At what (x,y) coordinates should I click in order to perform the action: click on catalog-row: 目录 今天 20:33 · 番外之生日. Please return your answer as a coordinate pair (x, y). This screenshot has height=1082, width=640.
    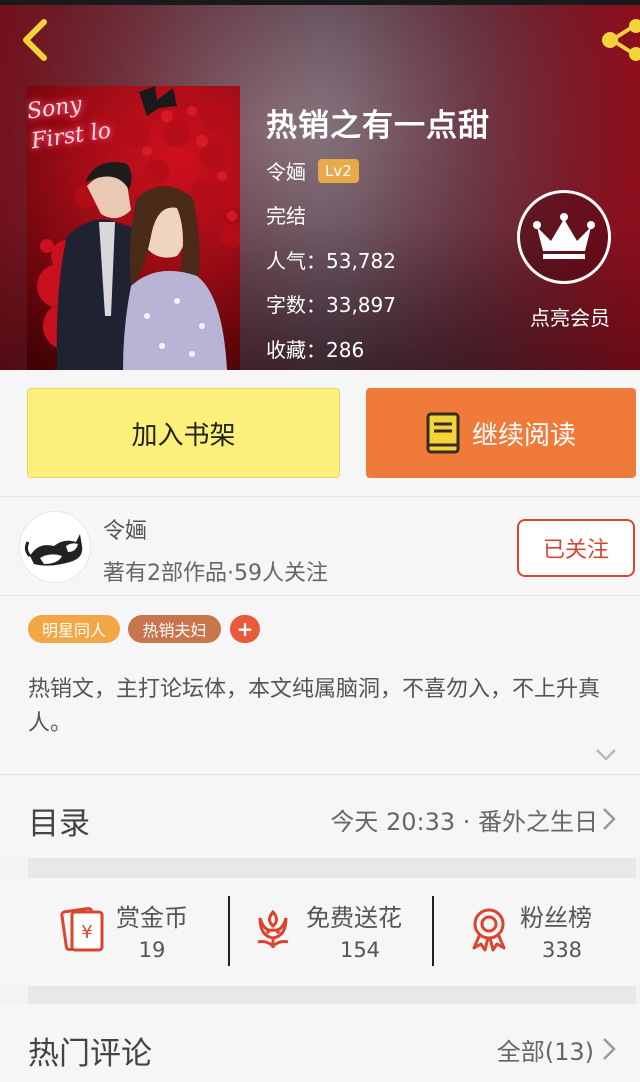
    Looking at the image, I should click on (320, 817).